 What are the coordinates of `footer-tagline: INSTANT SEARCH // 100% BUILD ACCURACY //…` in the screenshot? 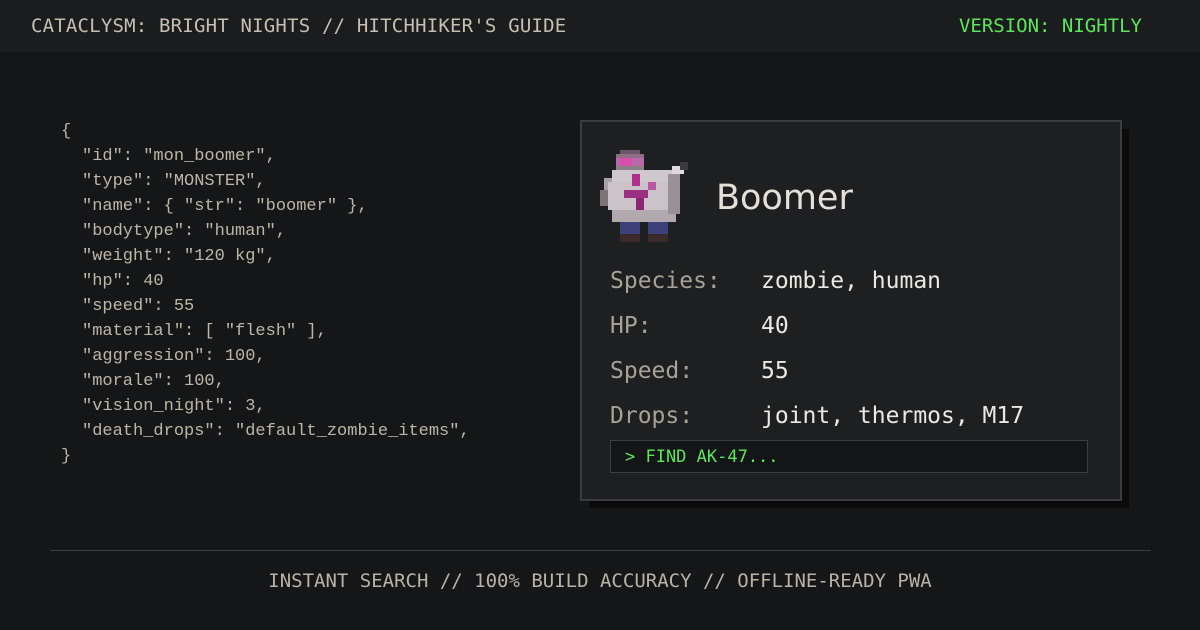 It's located at (600, 581).